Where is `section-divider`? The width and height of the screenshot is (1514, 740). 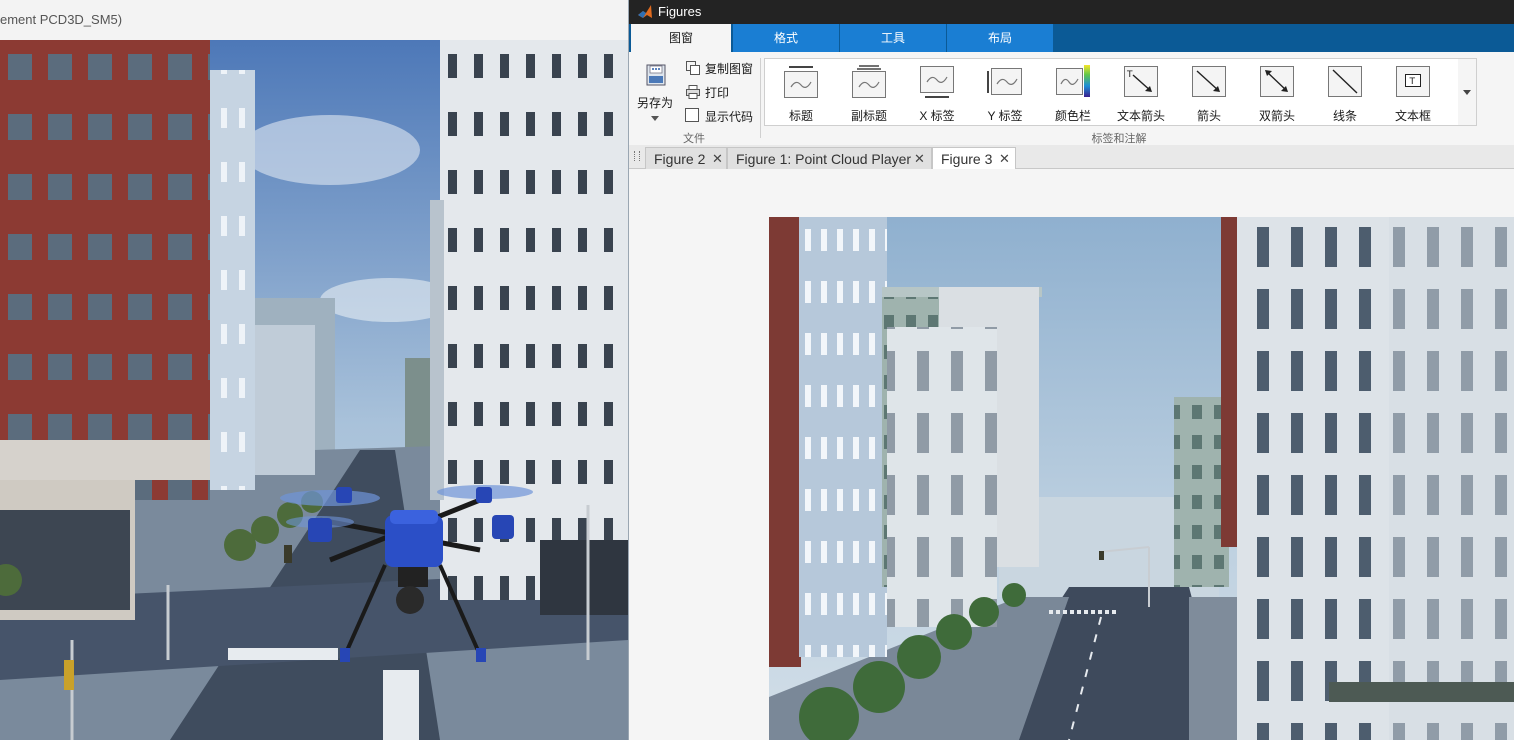
section-divider is located at coordinates (760, 98).